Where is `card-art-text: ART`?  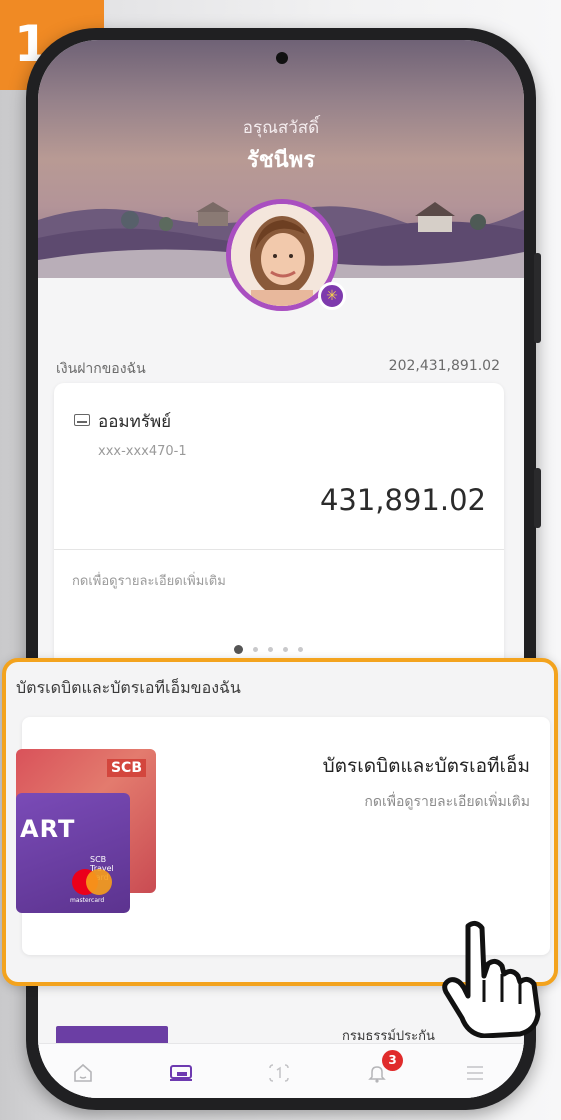 card-art-text: ART is located at coordinates (48, 829).